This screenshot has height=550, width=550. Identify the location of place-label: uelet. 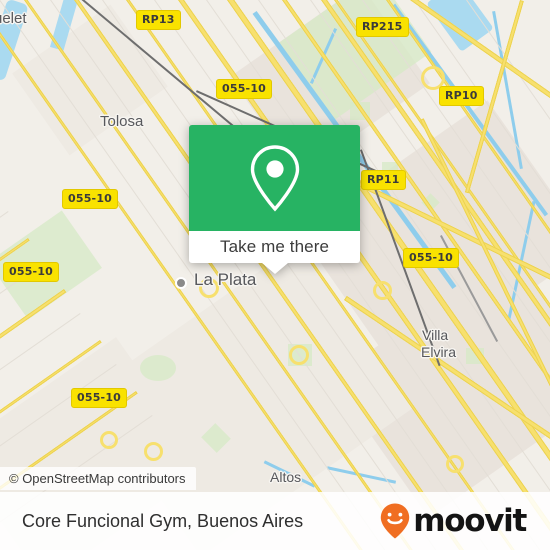
(13, 18).